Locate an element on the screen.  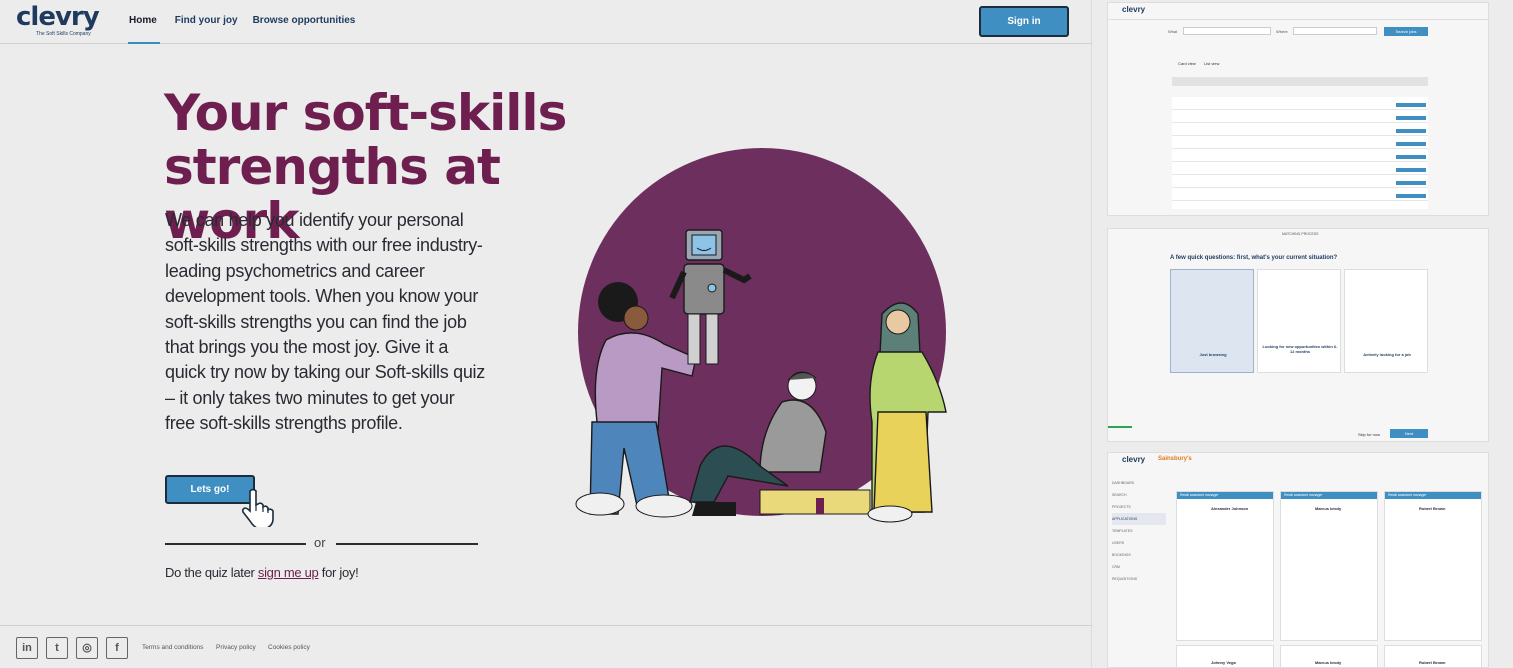
later-prefix: Do the quiz later is located at coordinates (211, 572).